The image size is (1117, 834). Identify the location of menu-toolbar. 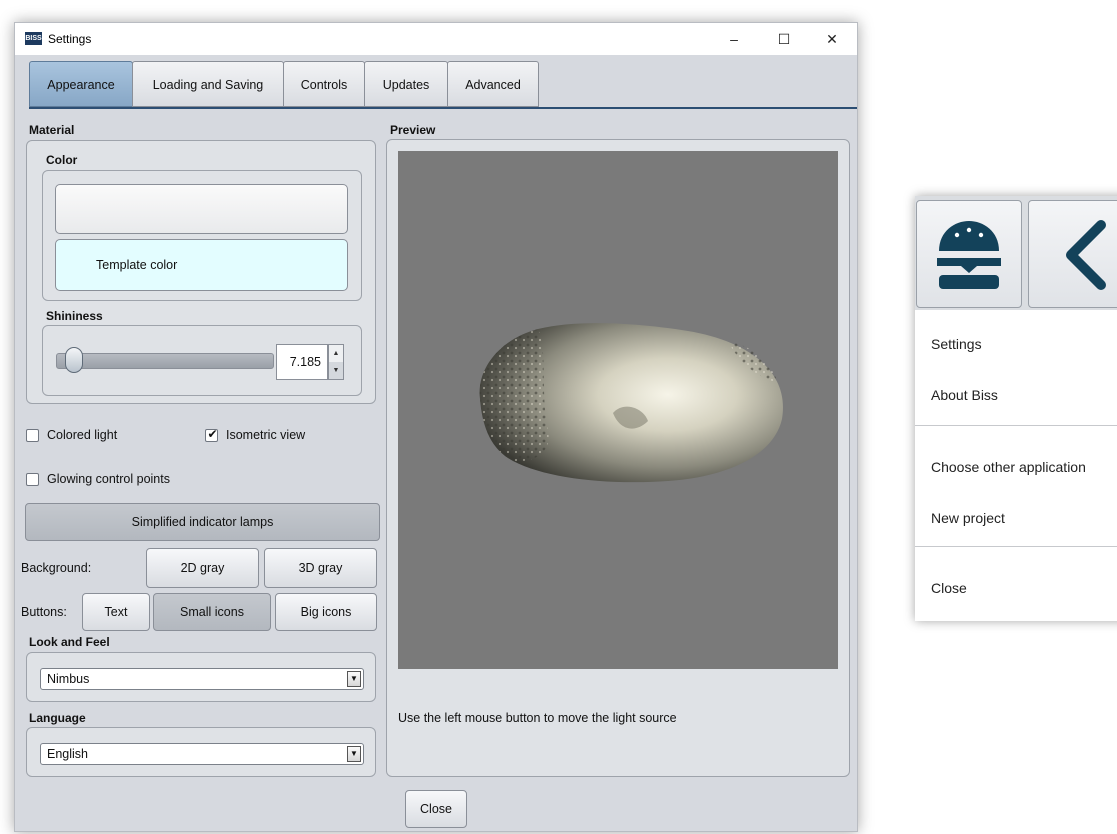
(1016, 253).